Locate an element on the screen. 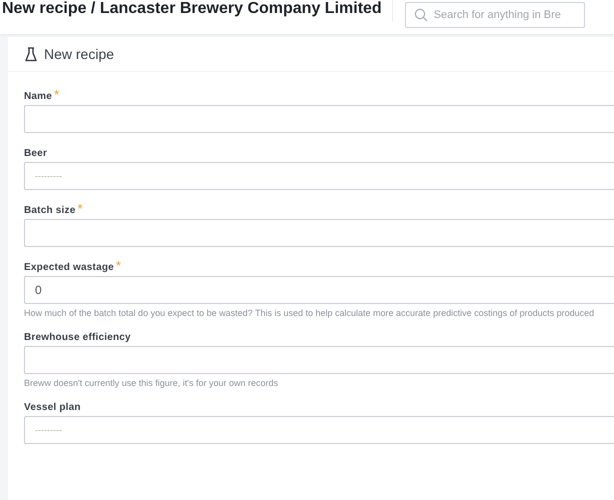 The height and width of the screenshot is (500, 614). help-text: How much of the batch total do you expect to be wasted? This is used to help calculate more accurate predictive costings of products produced is located at coordinates (310, 313).